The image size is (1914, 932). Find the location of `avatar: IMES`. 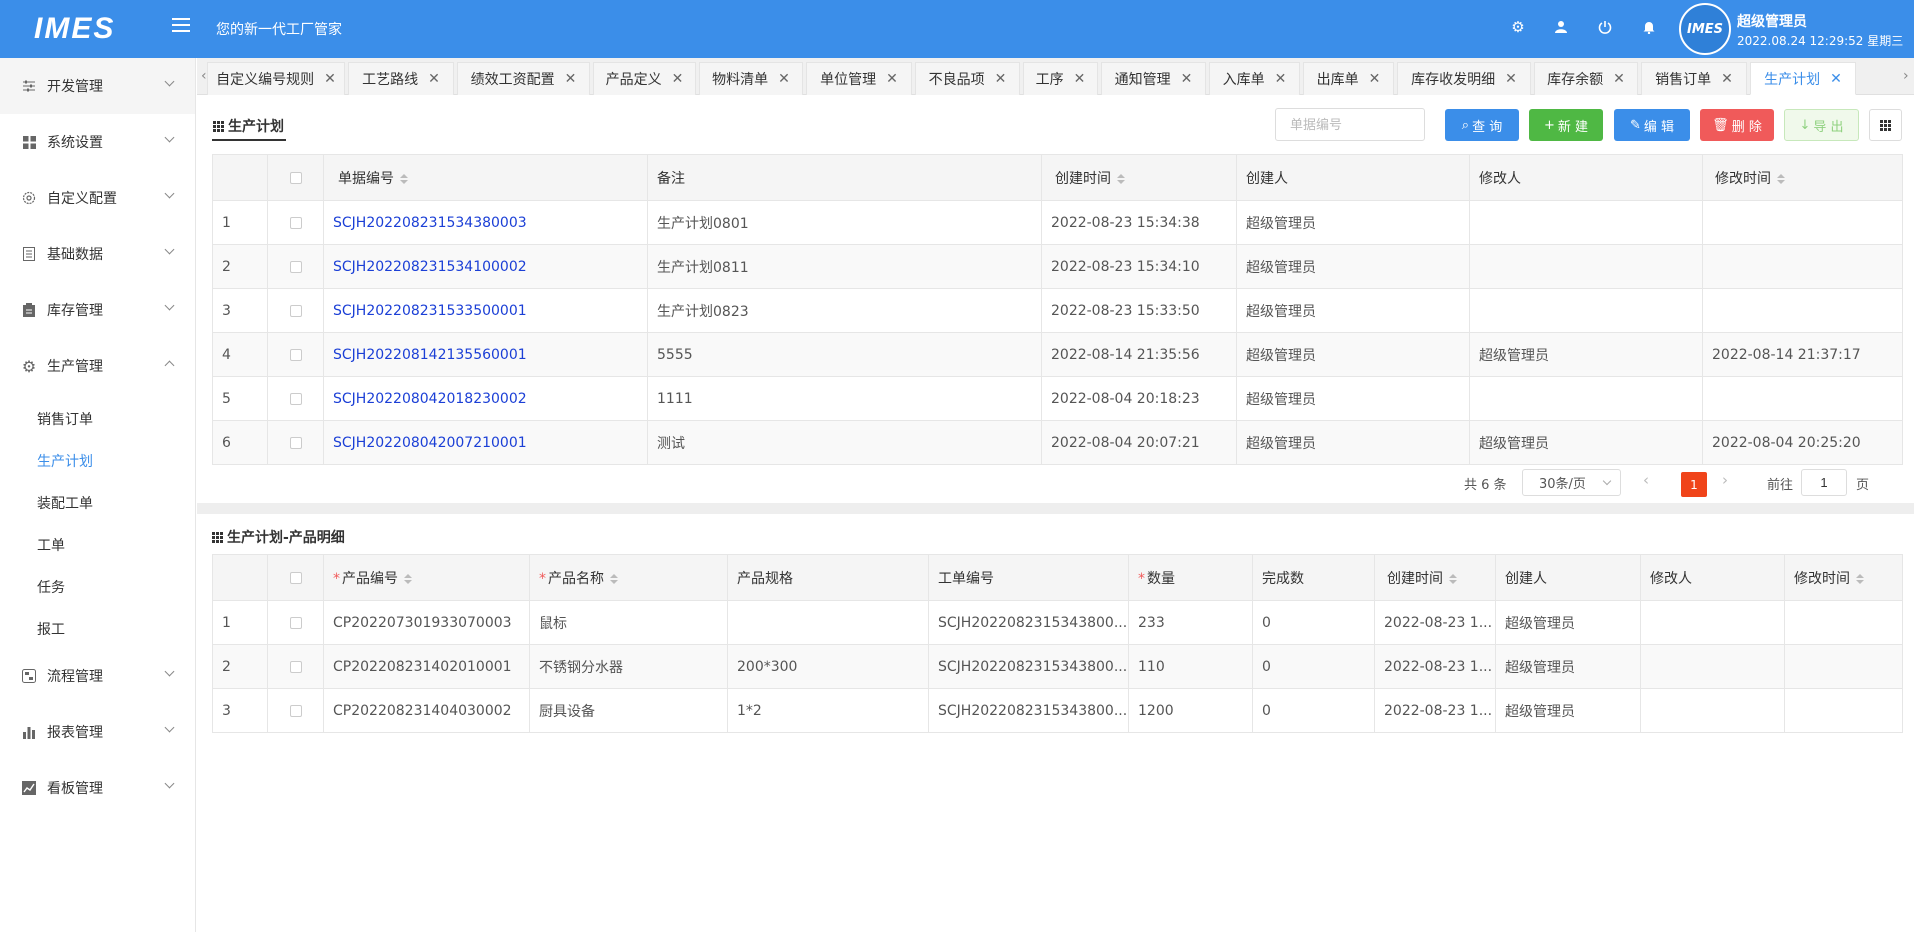

avatar: IMES is located at coordinates (1705, 29).